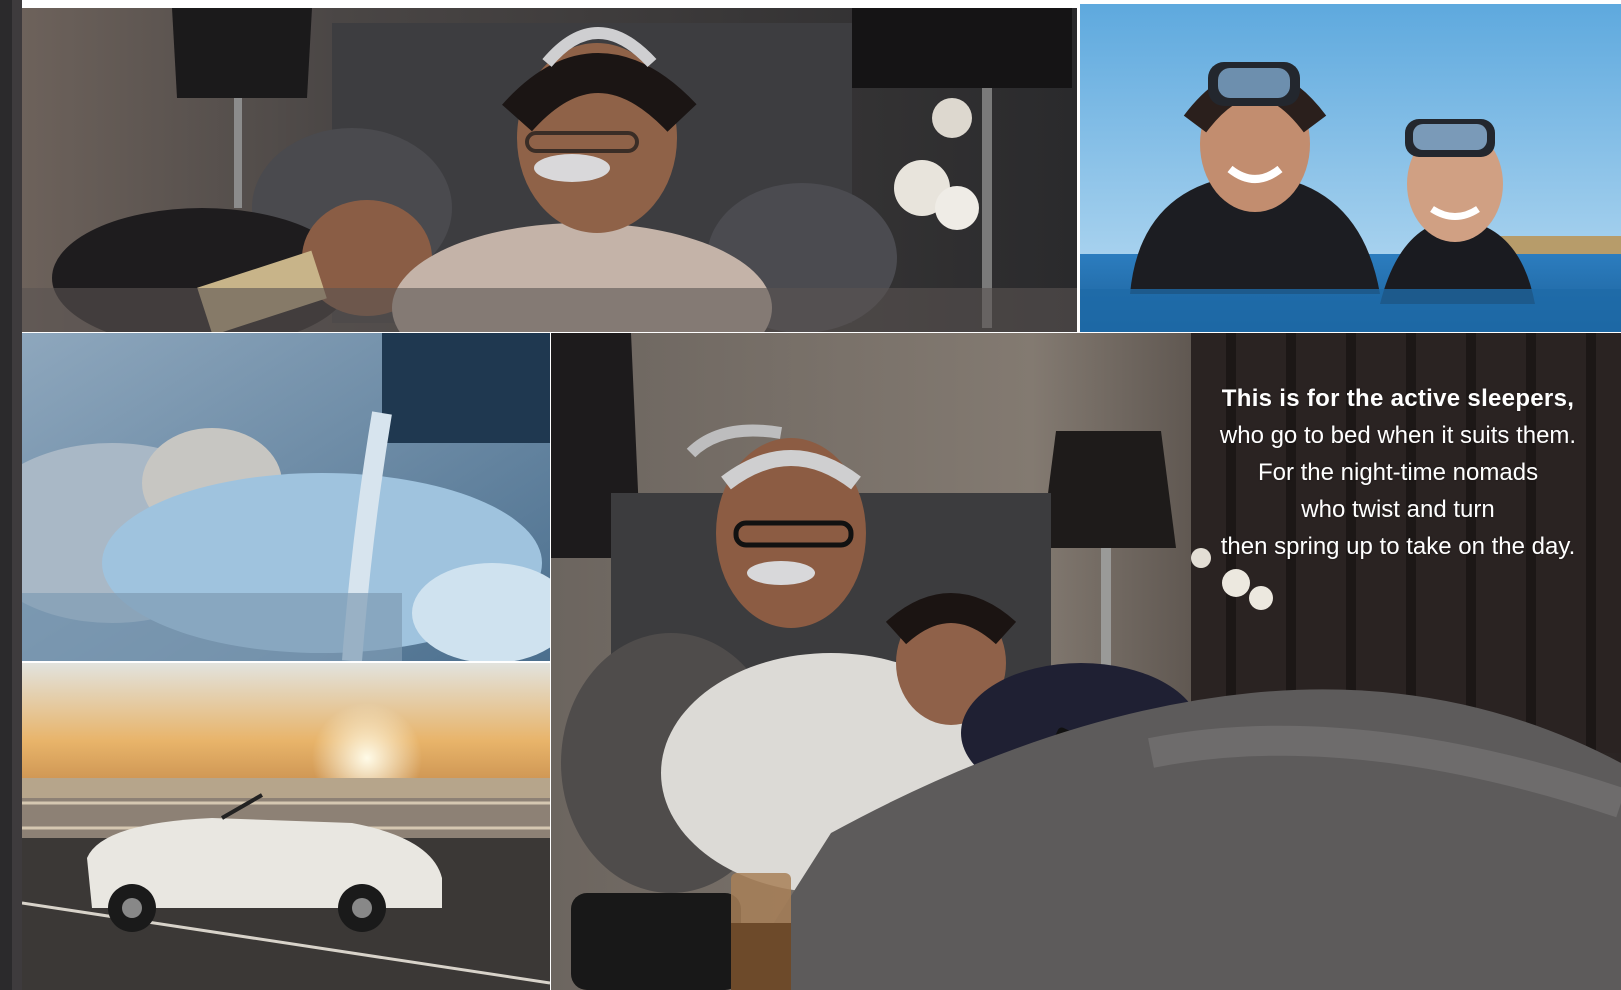 The width and height of the screenshot is (1621, 990). I want to click on photo-convertible-at-sunset, so click(286, 826).